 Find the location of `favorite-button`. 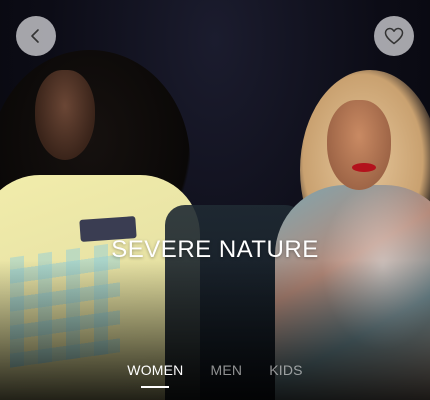

favorite-button is located at coordinates (394, 36).